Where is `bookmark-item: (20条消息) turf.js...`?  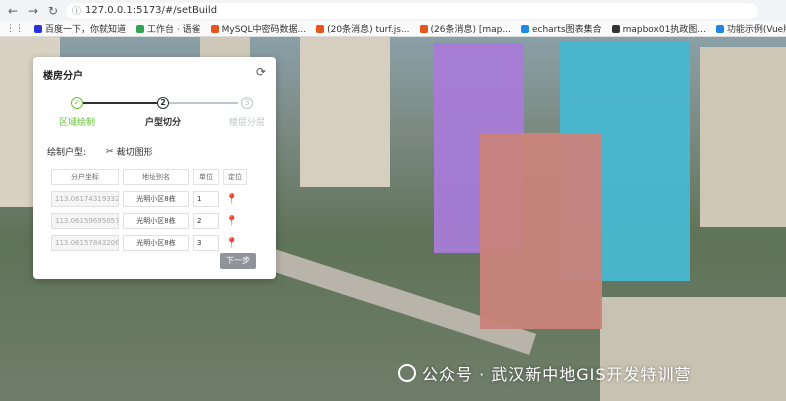
bookmark-item: (20条消息) turf.js... is located at coordinates (363, 28).